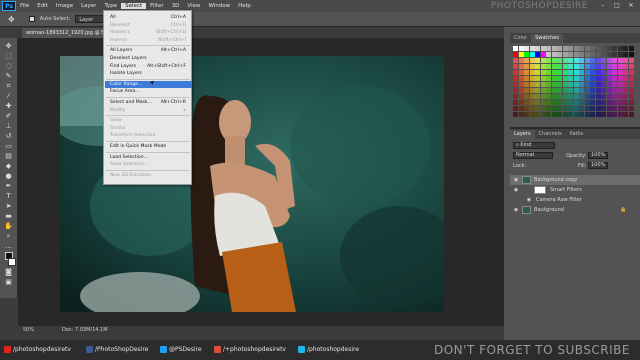  I want to click on layer-name: Smart Filters, so click(566, 190).